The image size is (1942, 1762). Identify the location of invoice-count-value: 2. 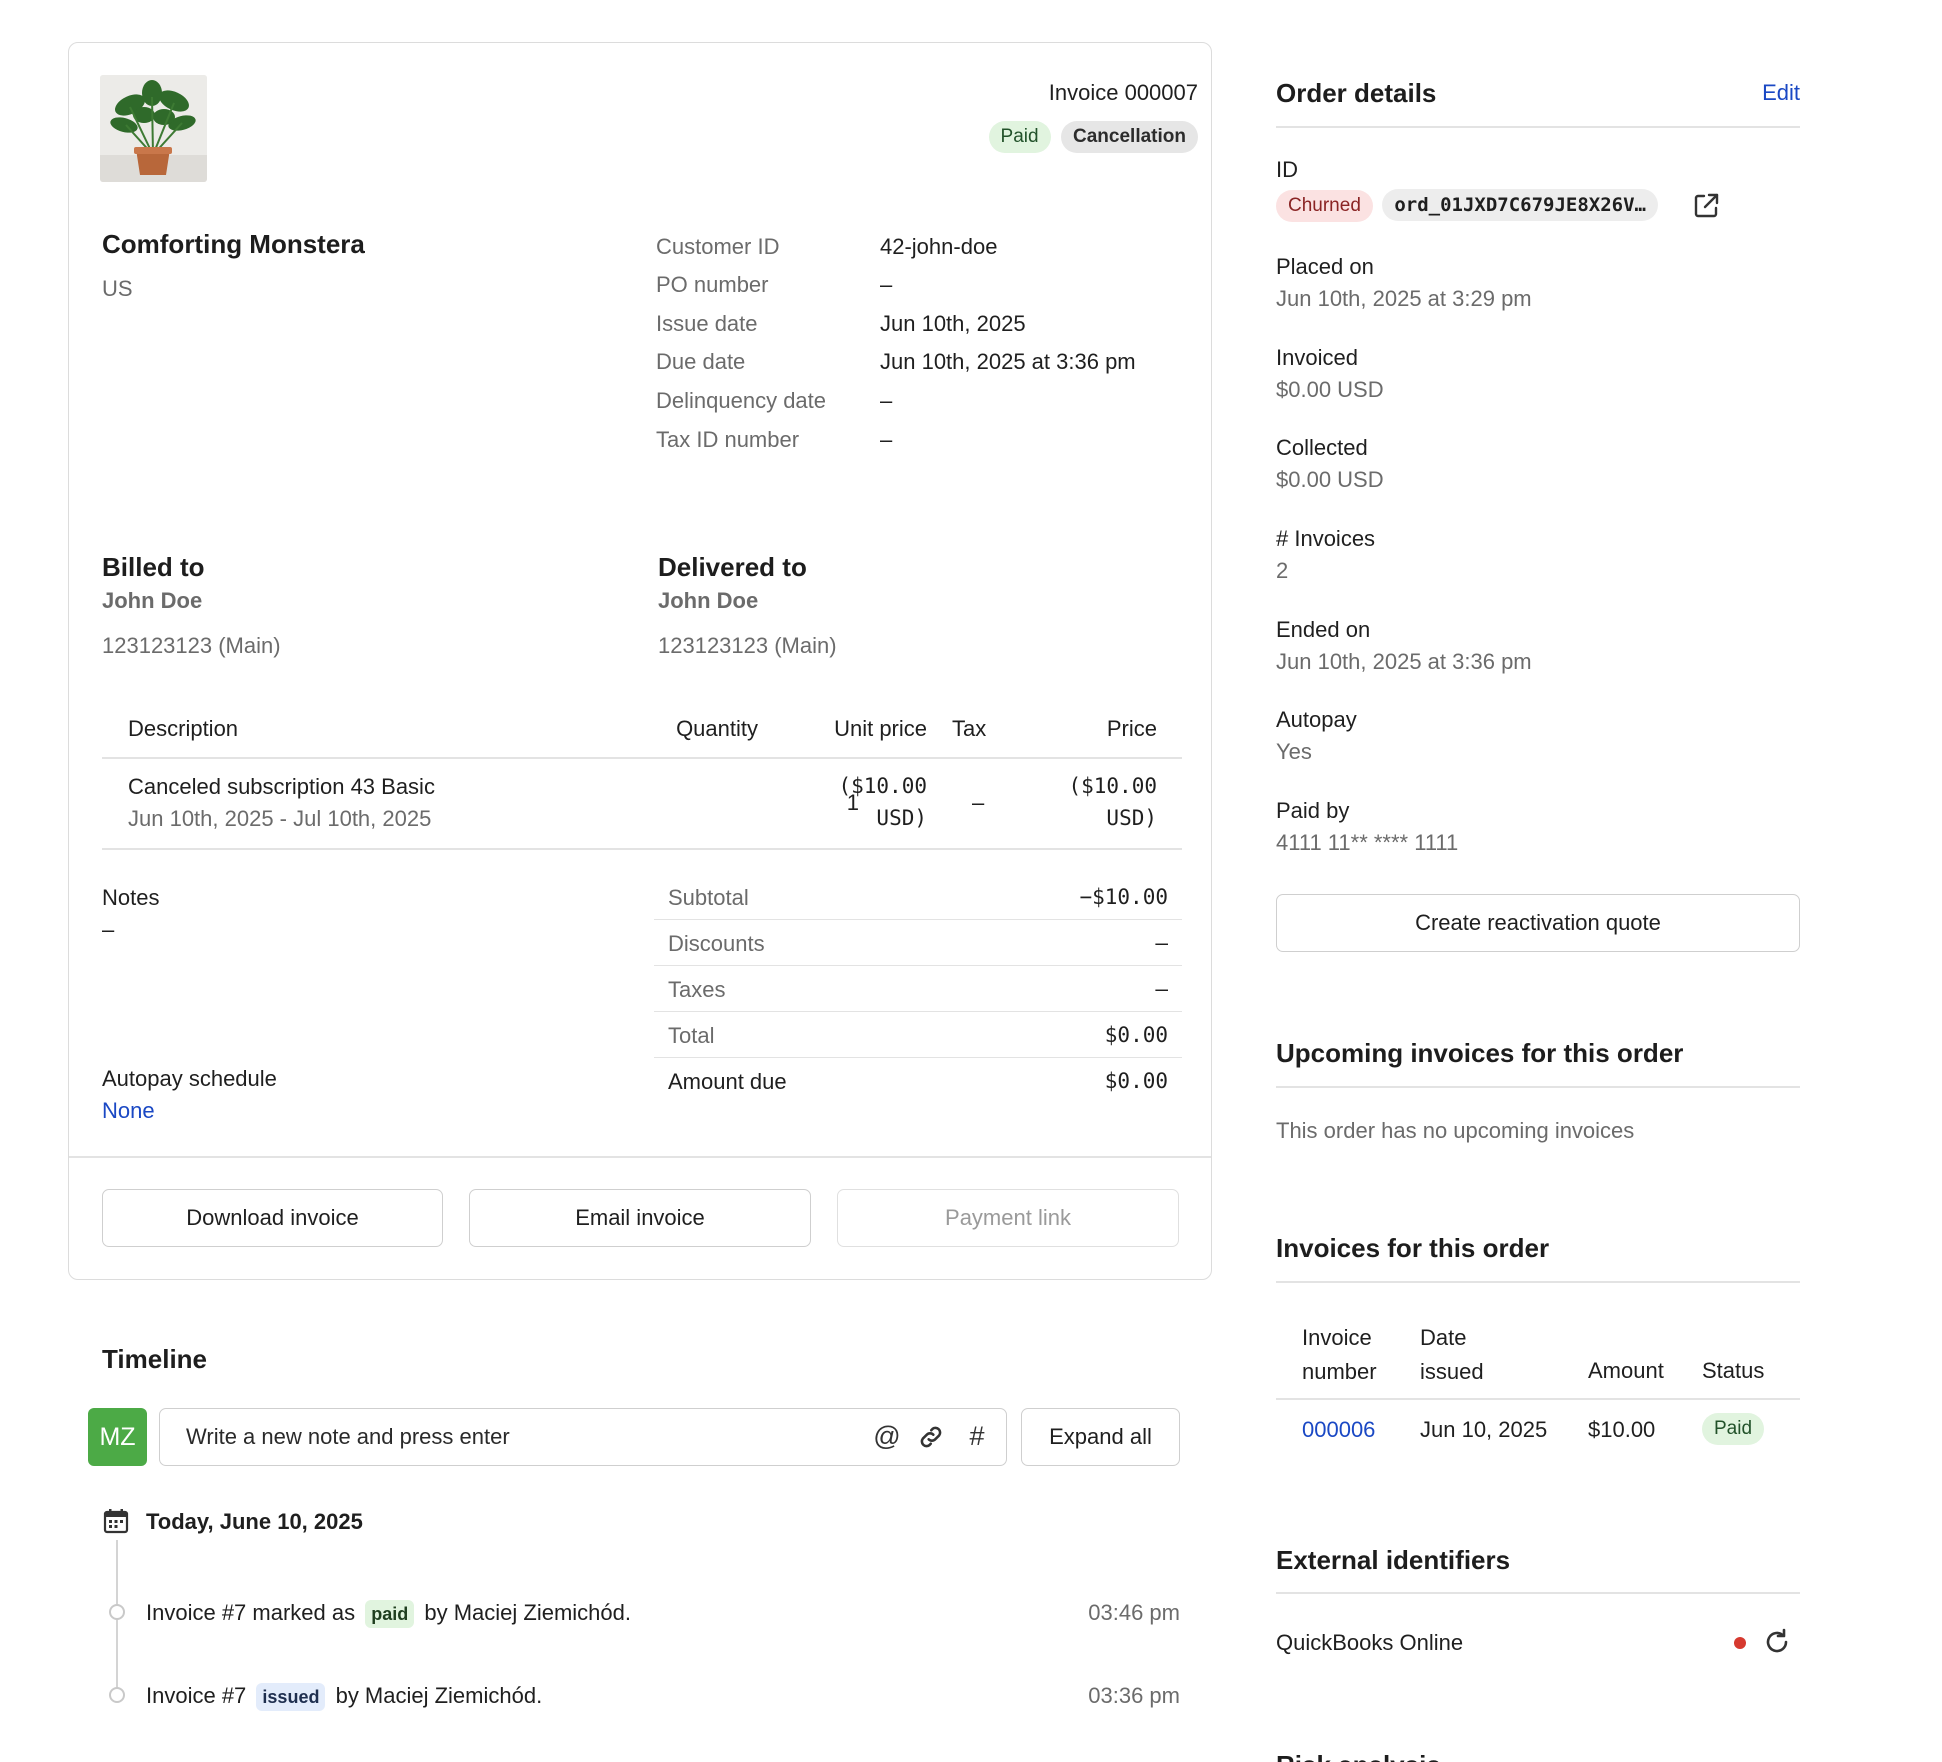
(1282, 570).